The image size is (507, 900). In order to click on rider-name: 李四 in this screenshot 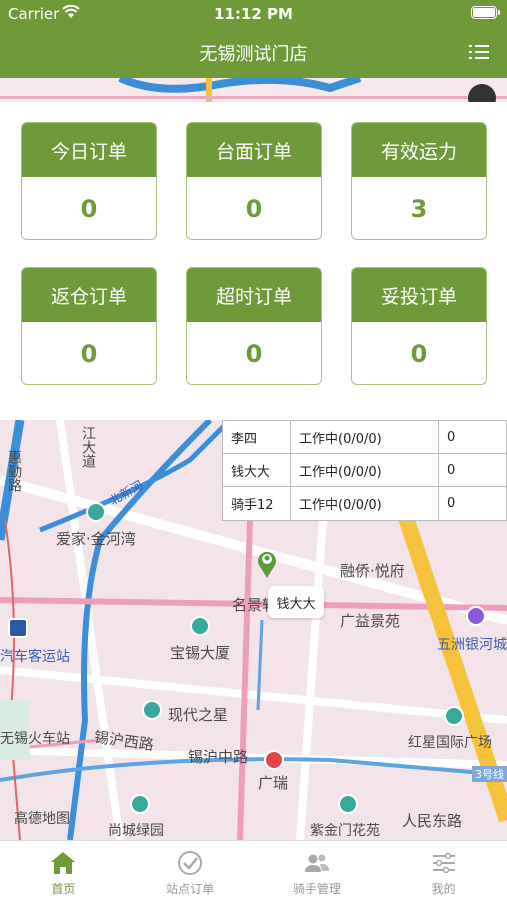, I will do `click(257, 437)`.